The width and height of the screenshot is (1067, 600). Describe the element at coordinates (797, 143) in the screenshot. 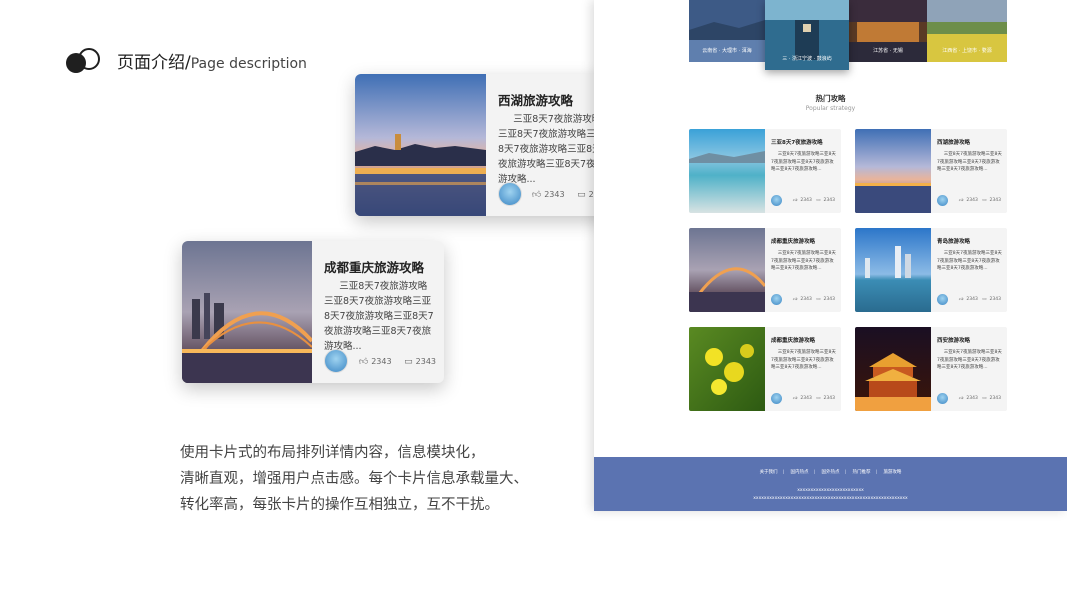

I see `card-title: 三亚8天7夜旅游攻略` at that location.